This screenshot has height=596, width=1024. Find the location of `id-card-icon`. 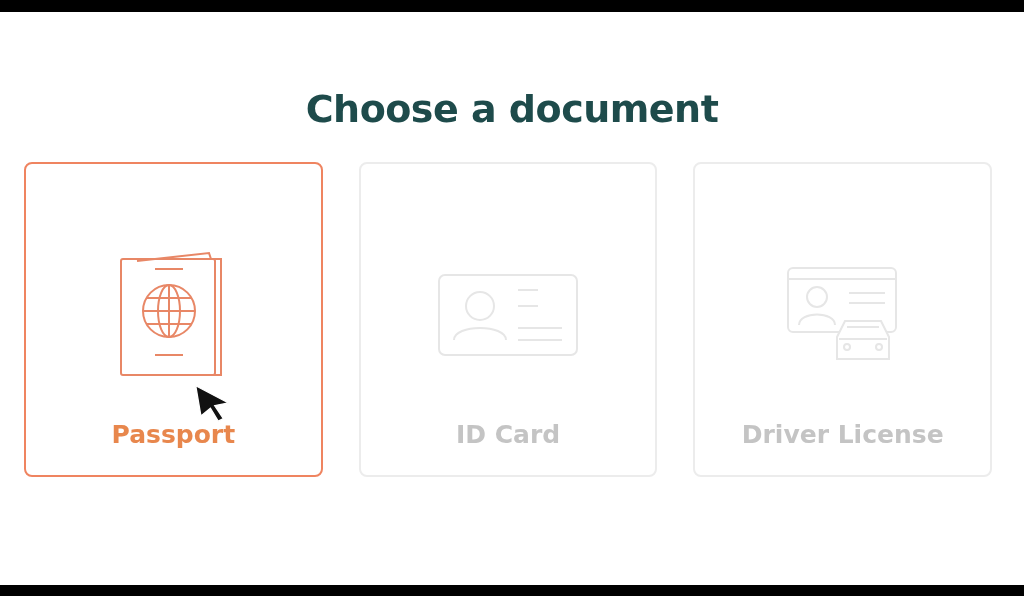

id-card-icon is located at coordinates (508, 315).